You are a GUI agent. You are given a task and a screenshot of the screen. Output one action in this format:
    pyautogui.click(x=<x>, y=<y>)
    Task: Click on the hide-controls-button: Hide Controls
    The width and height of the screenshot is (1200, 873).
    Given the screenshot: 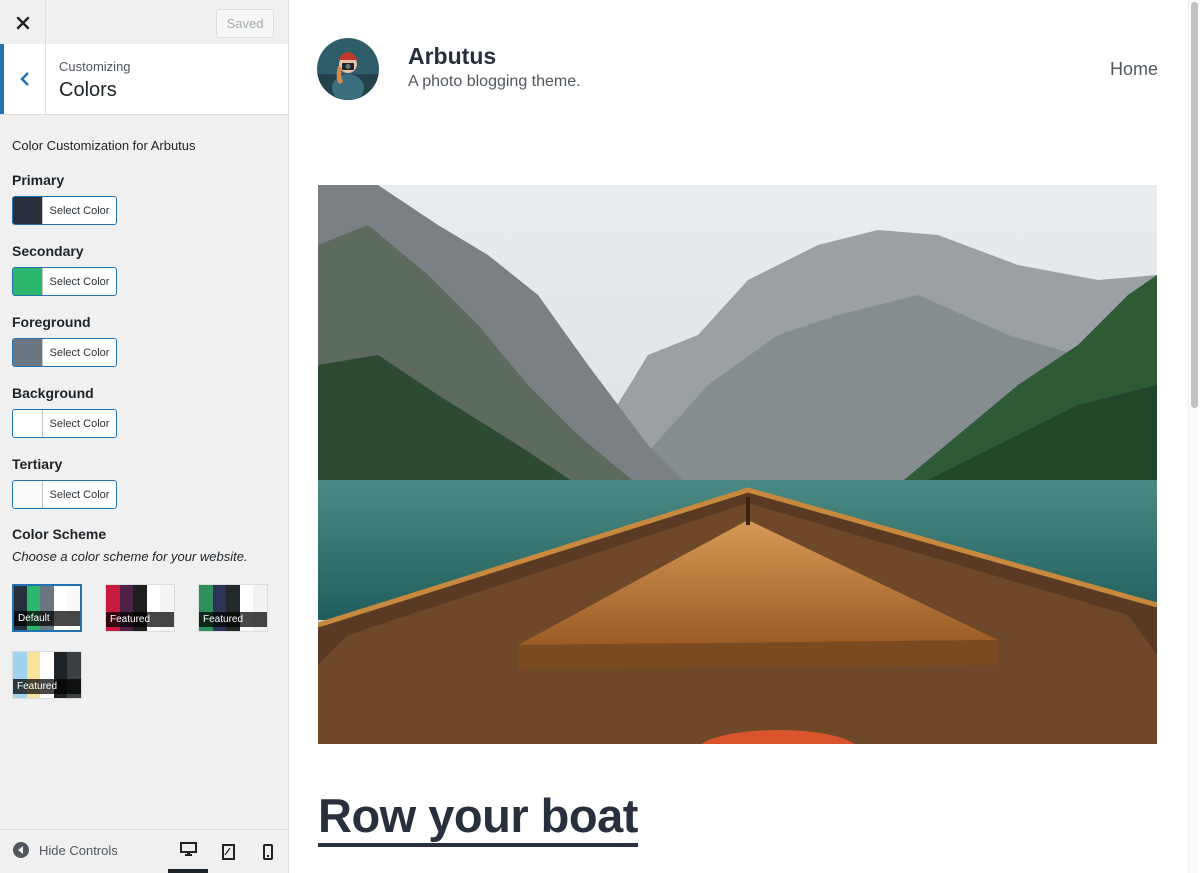 What is the action you would take?
    pyautogui.click(x=65, y=850)
    